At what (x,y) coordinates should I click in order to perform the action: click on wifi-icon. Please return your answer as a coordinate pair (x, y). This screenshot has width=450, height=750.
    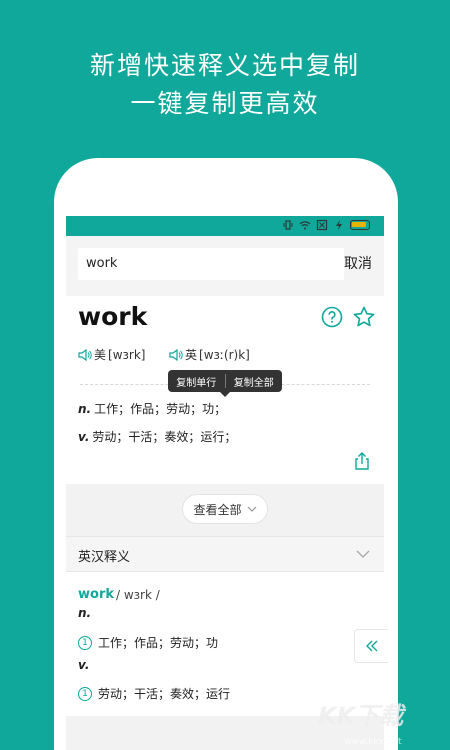
    Looking at the image, I should click on (305, 225).